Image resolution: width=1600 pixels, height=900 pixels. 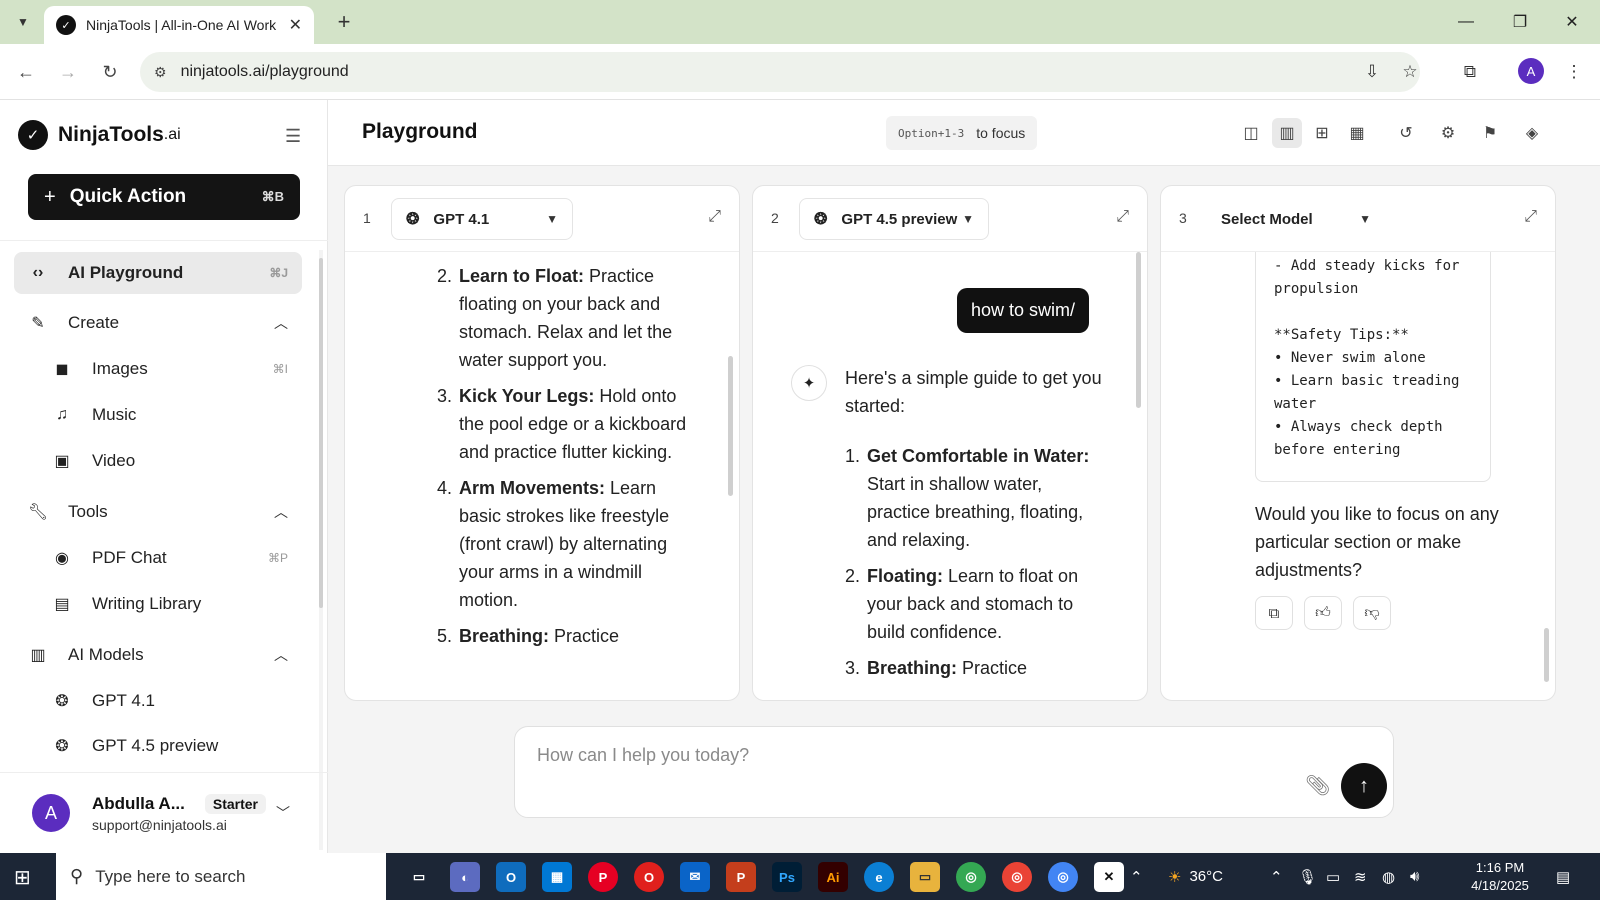 What do you see at coordinates (1323, 613) in the screenshot?
I see `thumbs-up-icon: 👍︎` at bounding box center [1323, 613].